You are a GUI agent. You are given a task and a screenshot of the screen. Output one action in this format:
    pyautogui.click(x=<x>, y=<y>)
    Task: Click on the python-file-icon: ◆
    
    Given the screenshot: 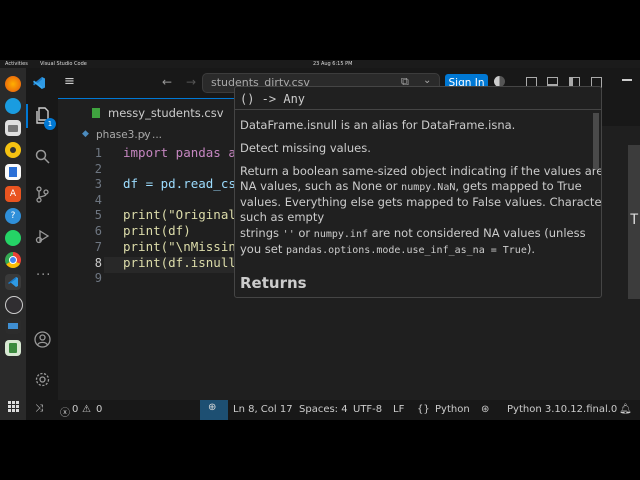 What is the action you would take?
    pyautogui.click(x=85, y=134)
    